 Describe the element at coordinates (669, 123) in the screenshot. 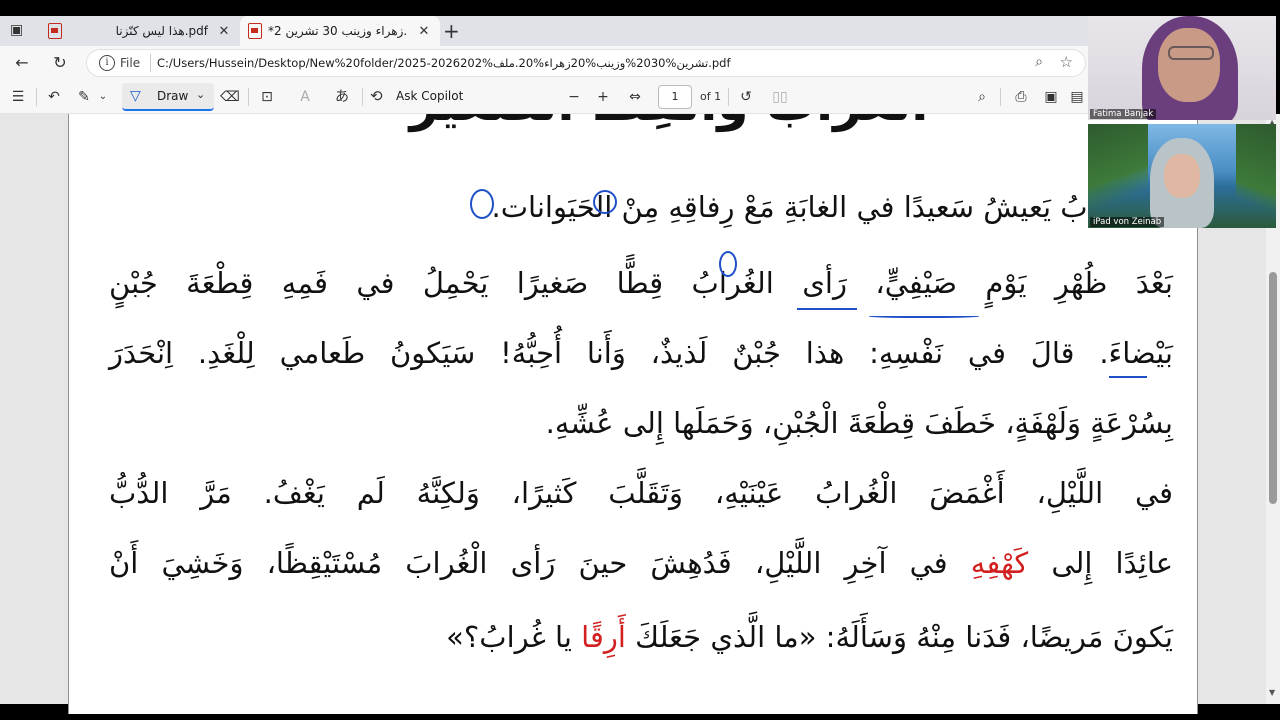

I see `document-title: الغُرابُ وَالْقِطُّ الصَّغيرُ` at that location.